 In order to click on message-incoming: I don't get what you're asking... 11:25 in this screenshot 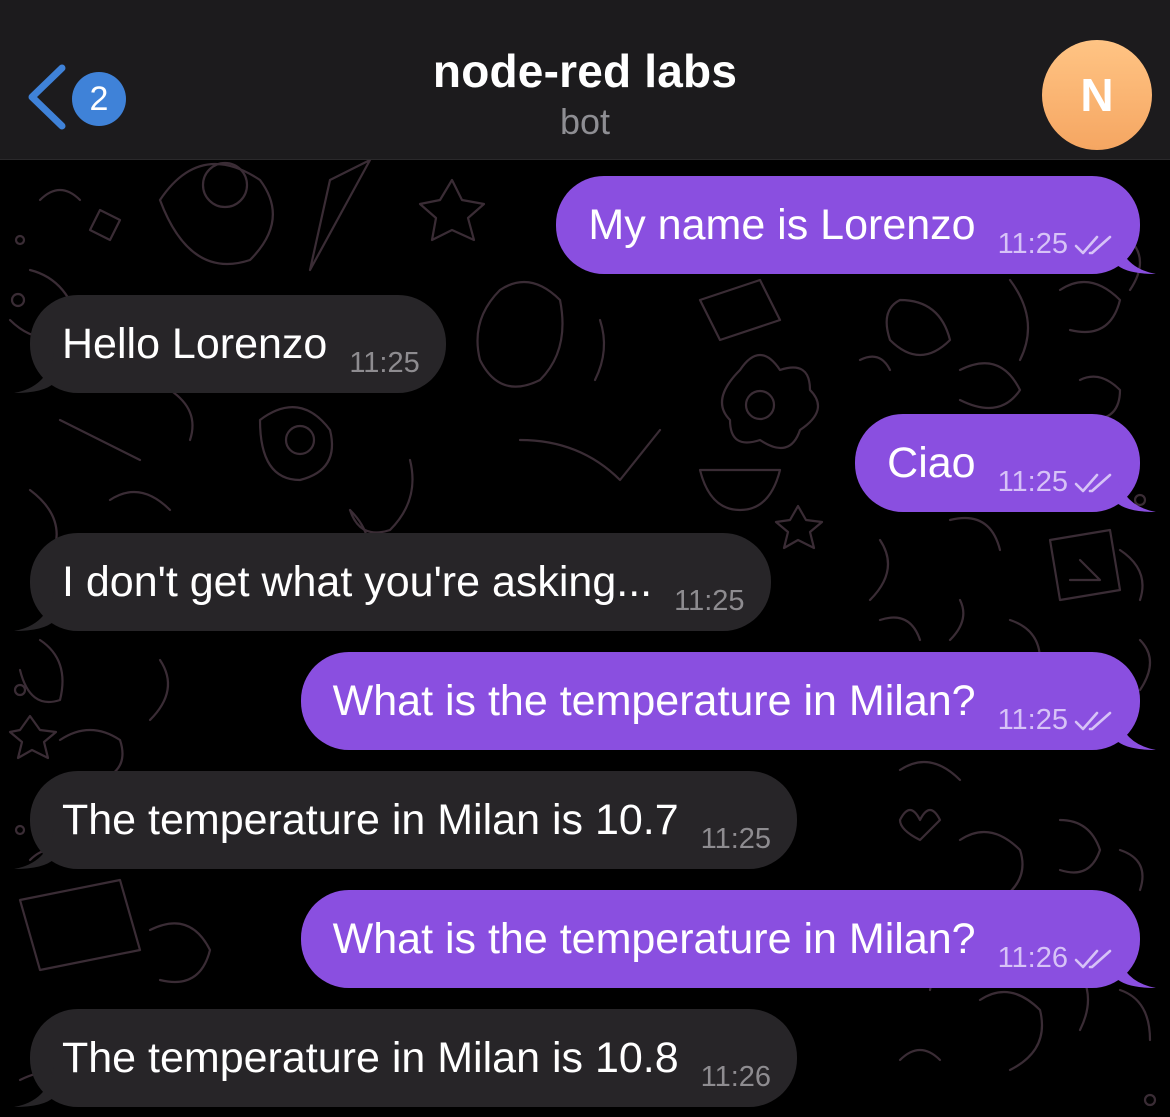, I will do `click(392, 582)`.